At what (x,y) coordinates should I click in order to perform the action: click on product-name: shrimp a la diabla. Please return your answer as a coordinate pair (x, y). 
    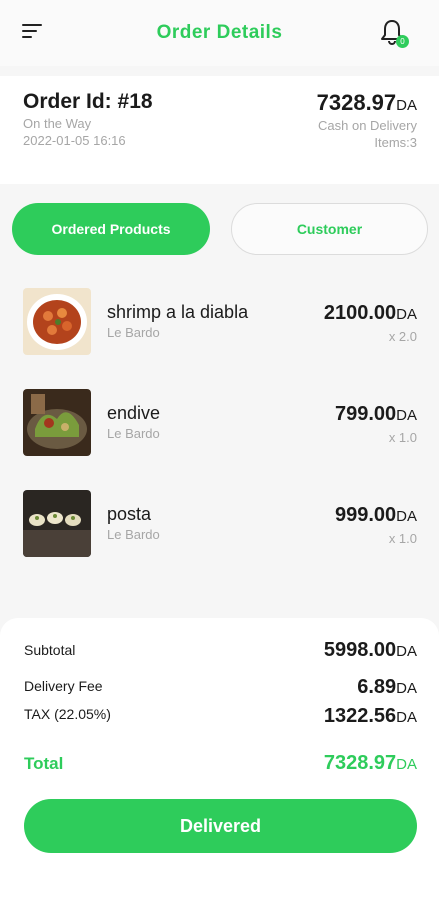
    Looking at the image, I should click on (178, 312).